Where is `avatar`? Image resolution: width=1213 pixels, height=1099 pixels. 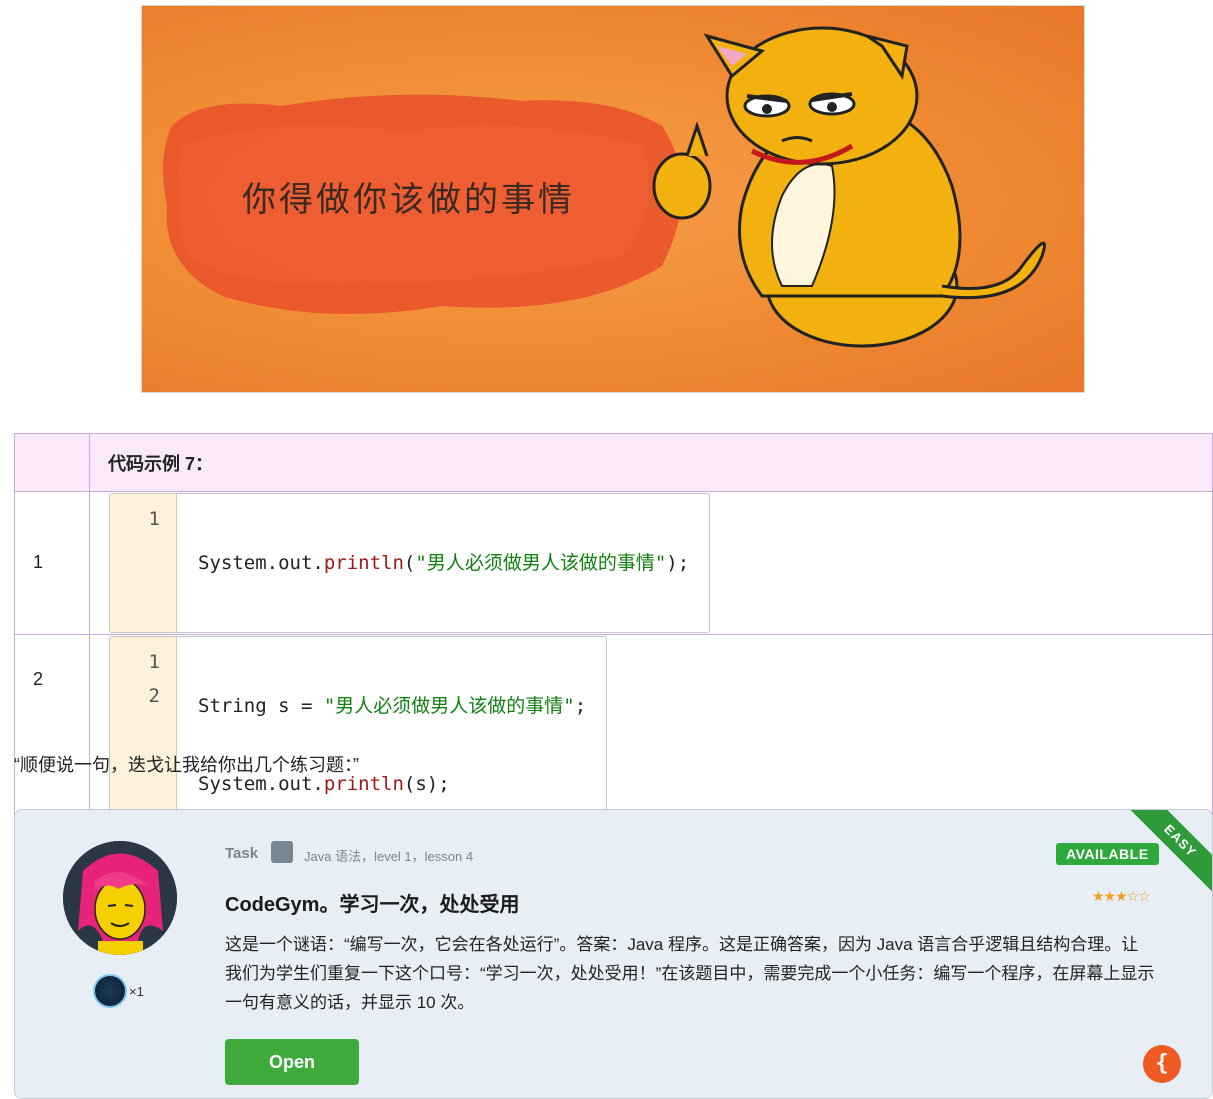
avatar is located at coordinates (120, 898).